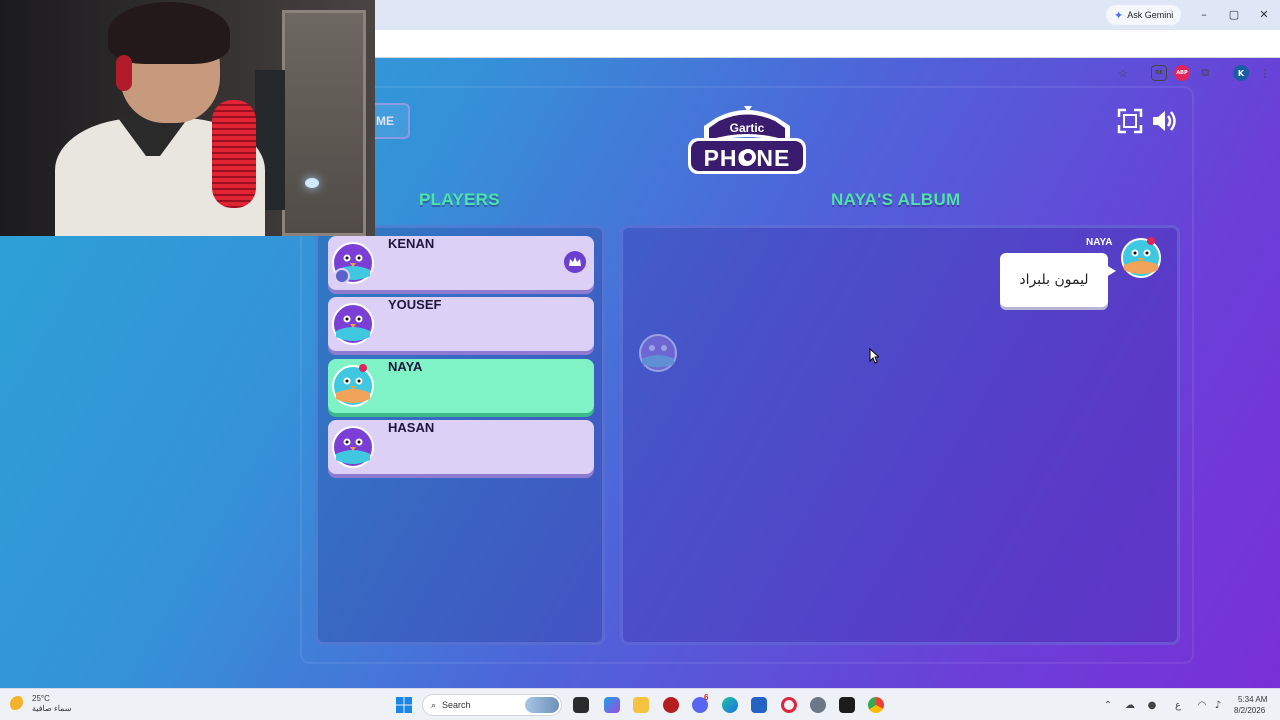 This screenshot has width=1280, height=720. What do you see at coordinates (41, 698) in the screenshot?
I see `weather-temp: 25°C` at bounding box center [41, 698].